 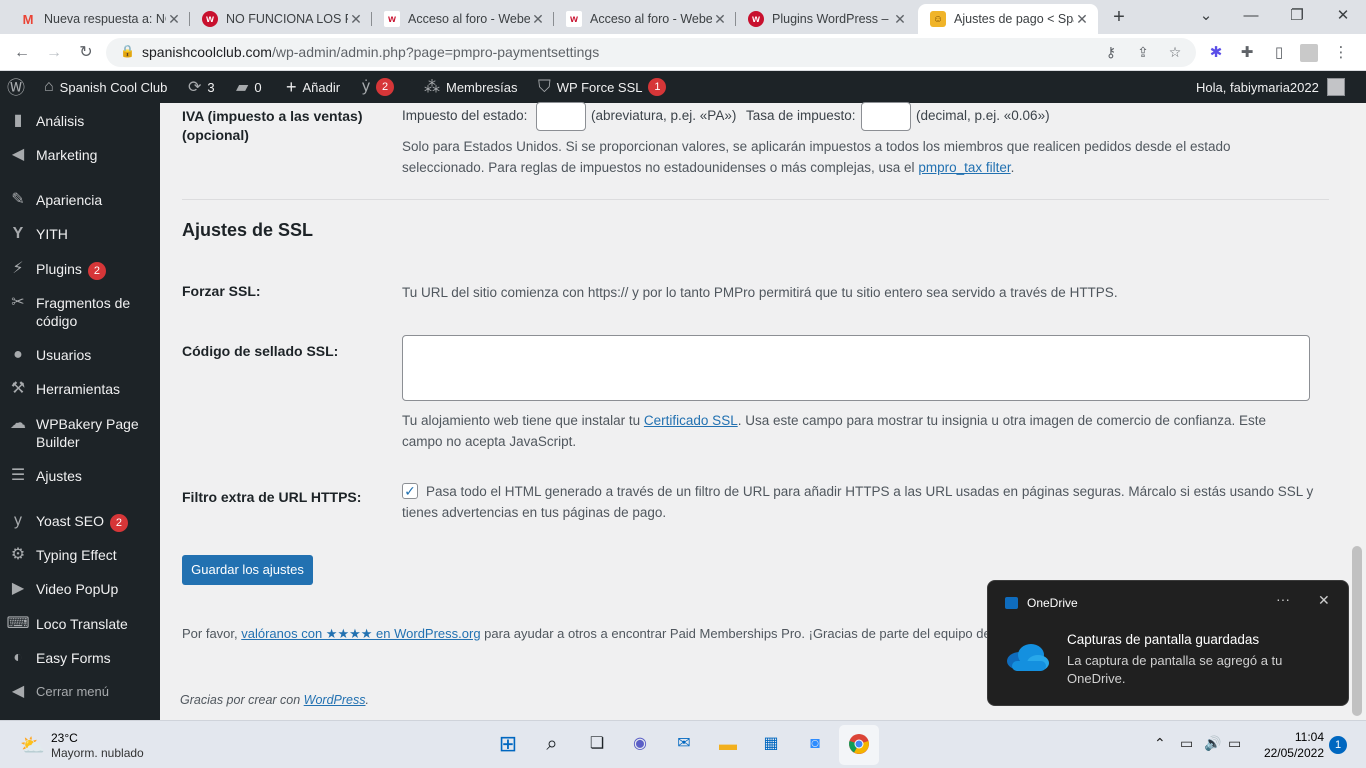 What do you see at coordinates (18, 423) in the screenshot?
I see `cloud-icon: ☁` at bounding box center [18, 423].